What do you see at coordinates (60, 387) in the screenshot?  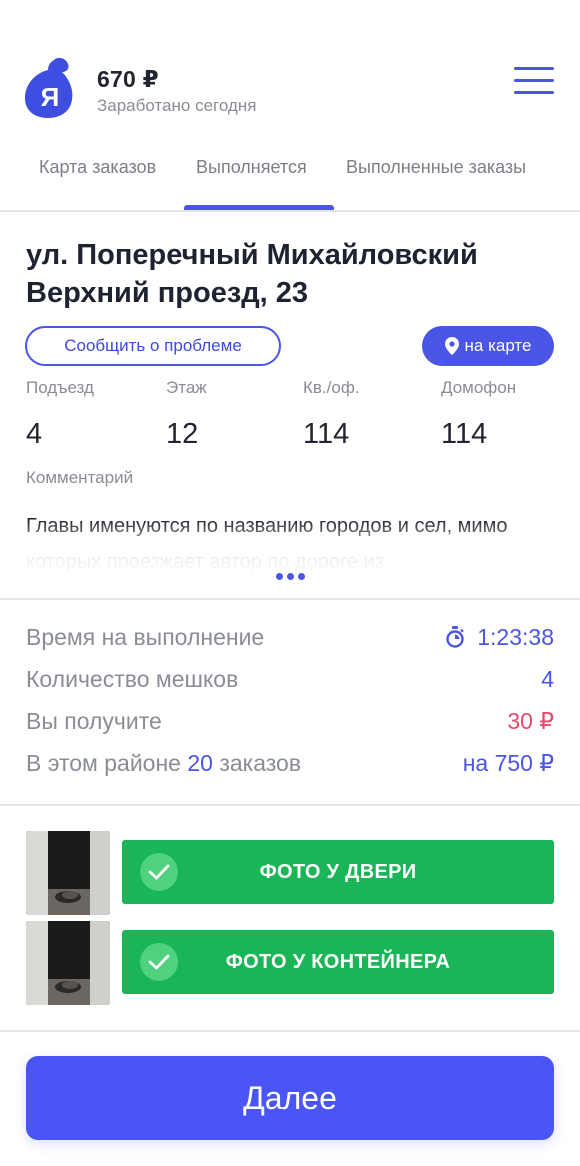 I see `field-entrance-label: Подъезд` at bounding box center [60, 387].